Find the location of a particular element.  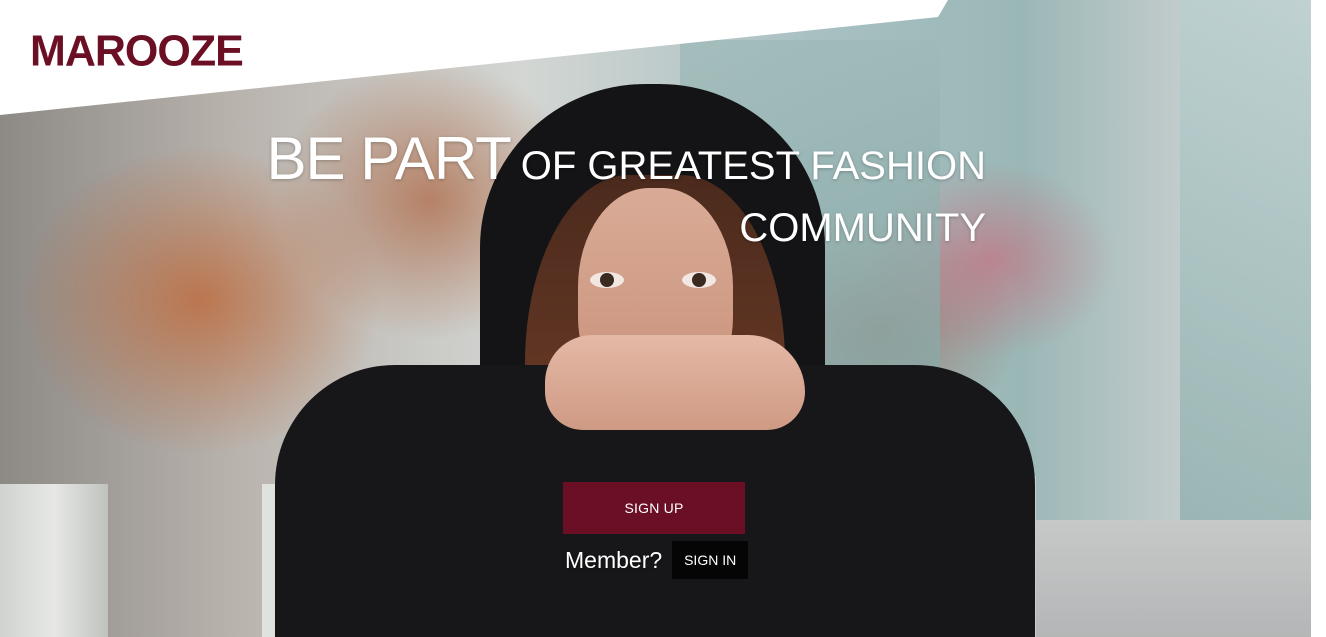

headline-line-1: BE PART OF GREATEST FASHION is located at coordinates (626, 167).